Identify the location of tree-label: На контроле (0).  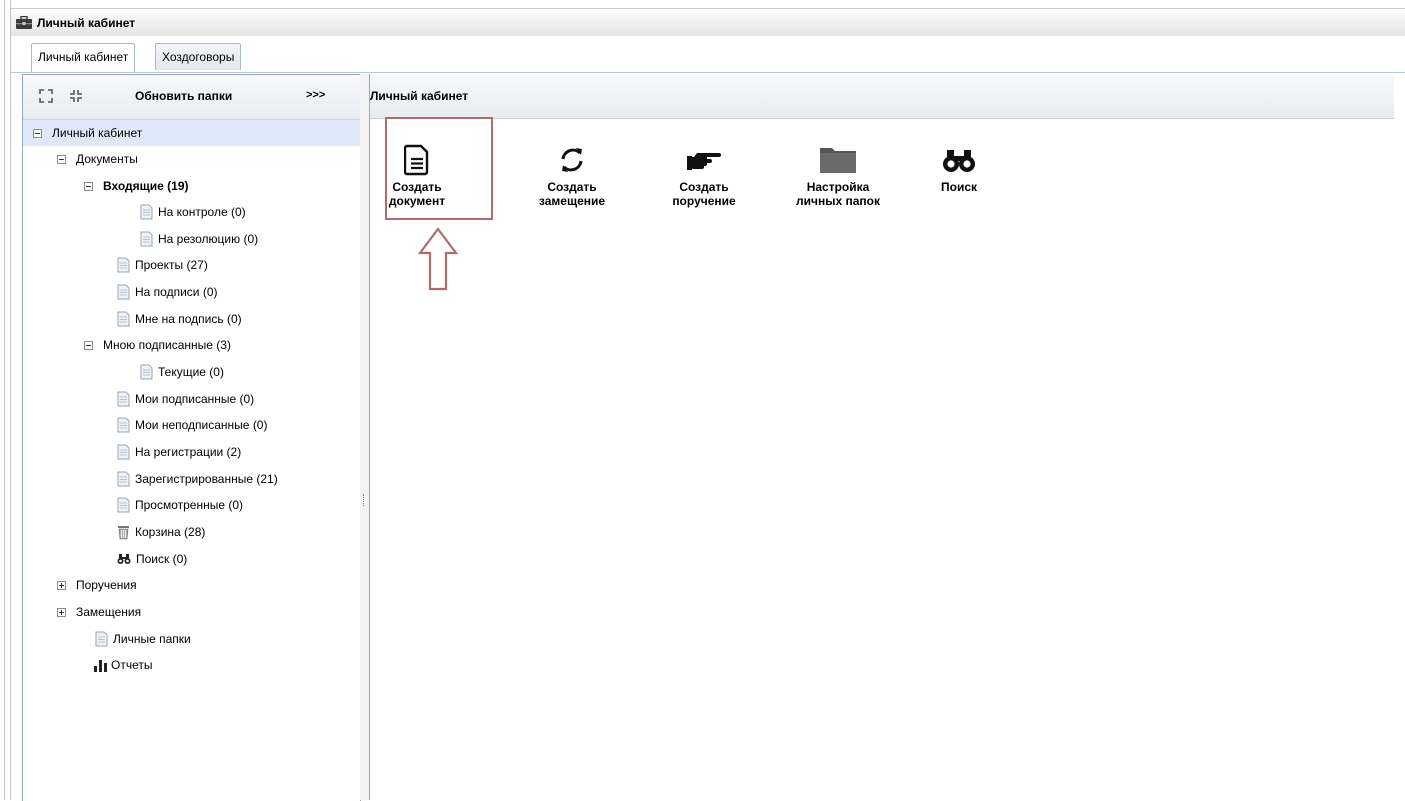
(202, 212).